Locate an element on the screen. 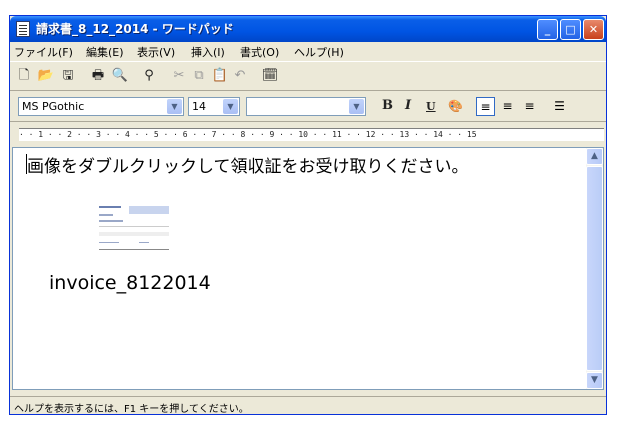  undo-icon: ↶ is located at coordinates (240, 76).